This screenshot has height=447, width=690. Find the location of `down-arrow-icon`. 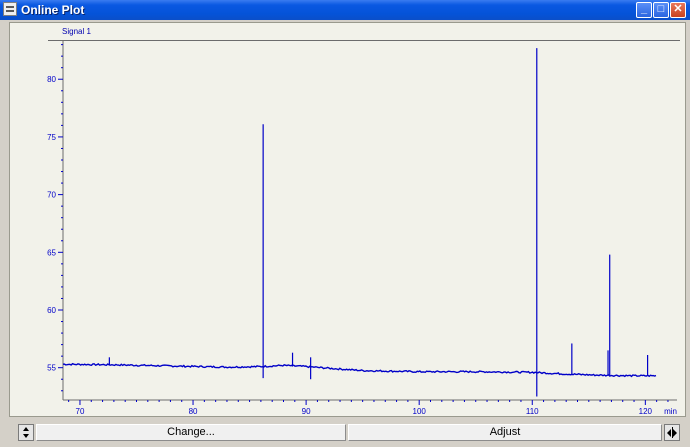

down-arrow-icon is located at coordinates (26, 436).